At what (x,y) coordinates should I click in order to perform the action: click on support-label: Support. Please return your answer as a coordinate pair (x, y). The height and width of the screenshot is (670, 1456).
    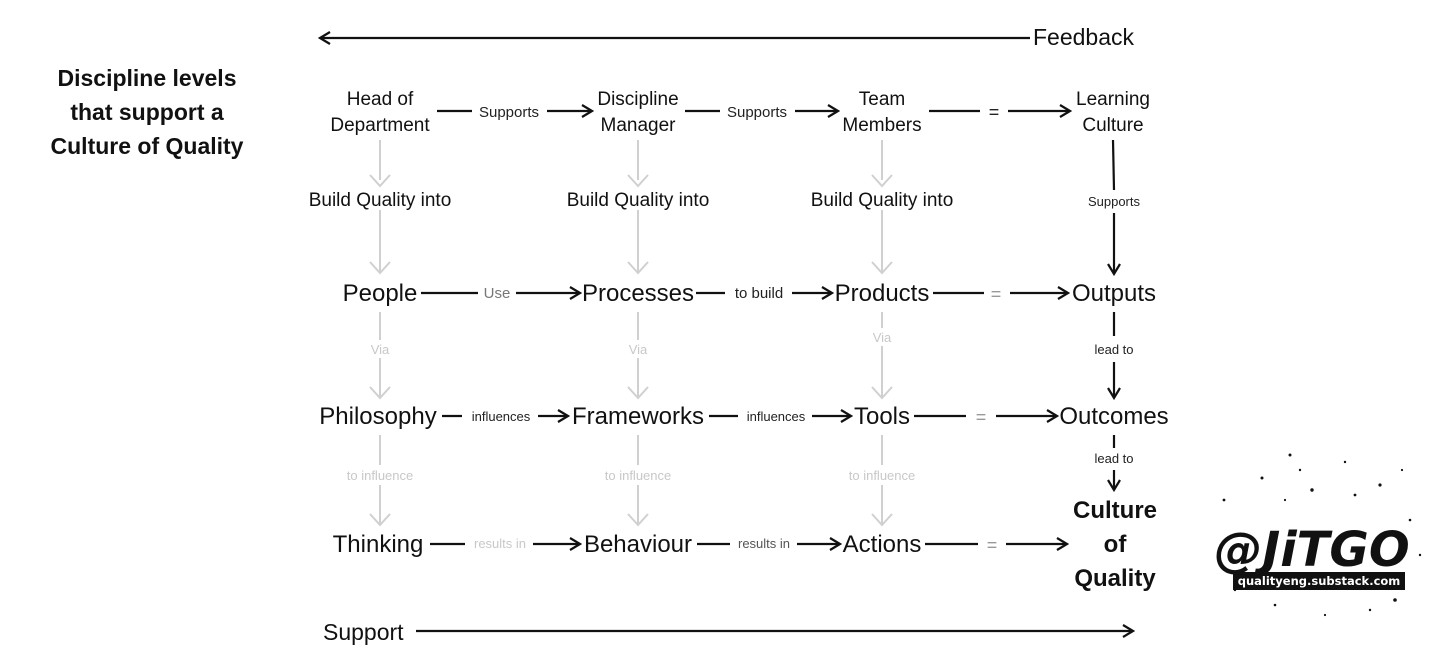
    Looking at the image, I should click on (363, 632).